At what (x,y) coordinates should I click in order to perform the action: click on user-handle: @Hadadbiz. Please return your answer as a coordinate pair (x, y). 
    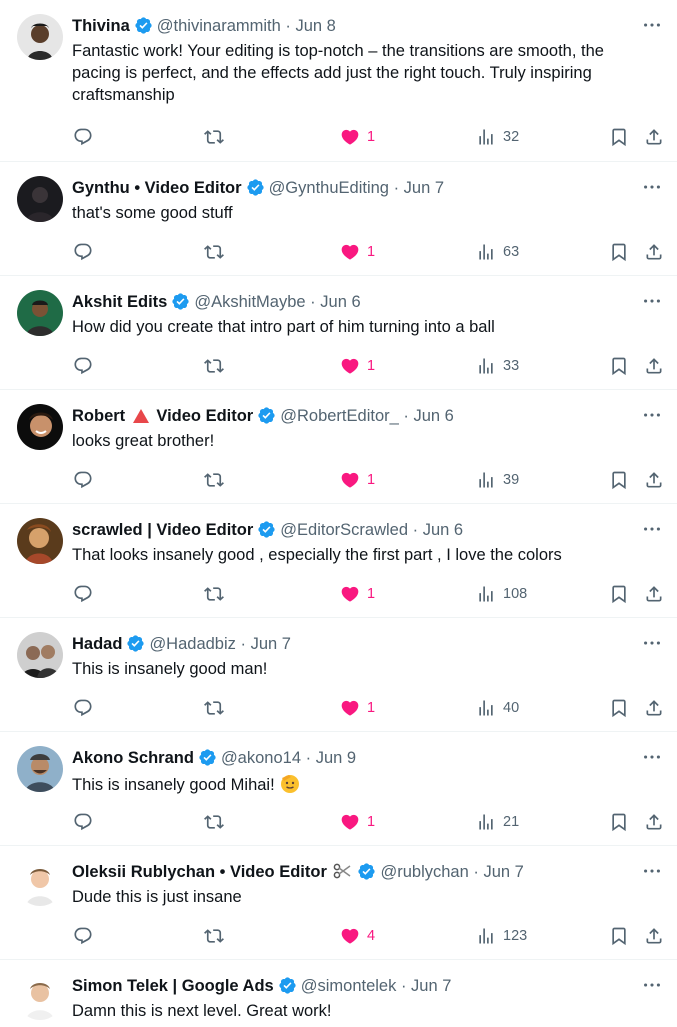
    Looking at the image, I should click on (192, 644).